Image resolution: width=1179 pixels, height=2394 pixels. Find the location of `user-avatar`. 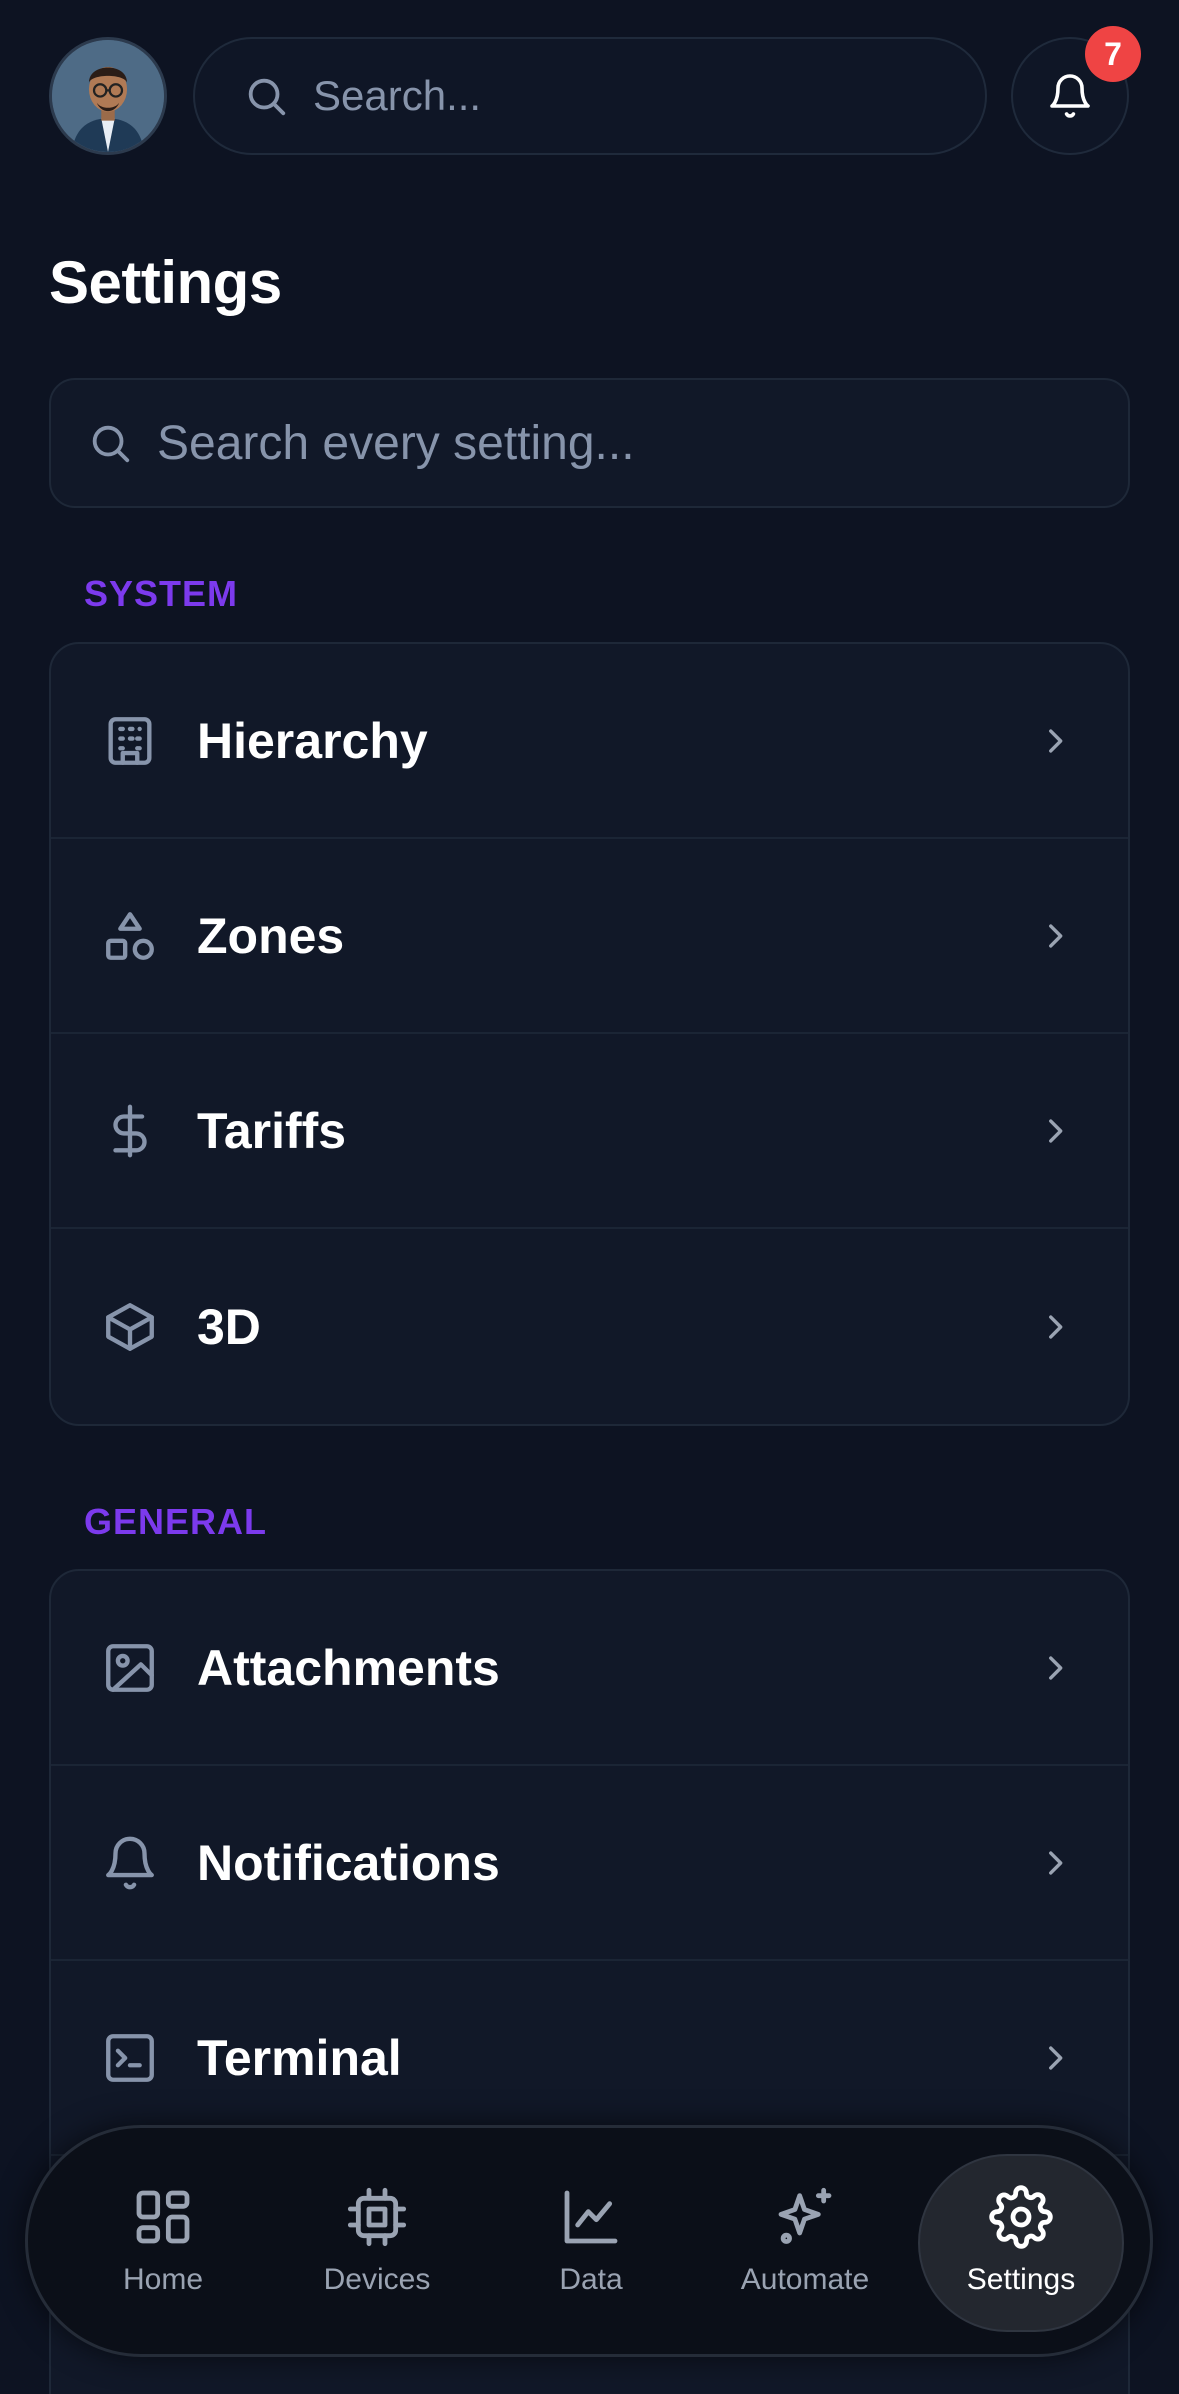

user-avatar is located at coordinates (108, 96).